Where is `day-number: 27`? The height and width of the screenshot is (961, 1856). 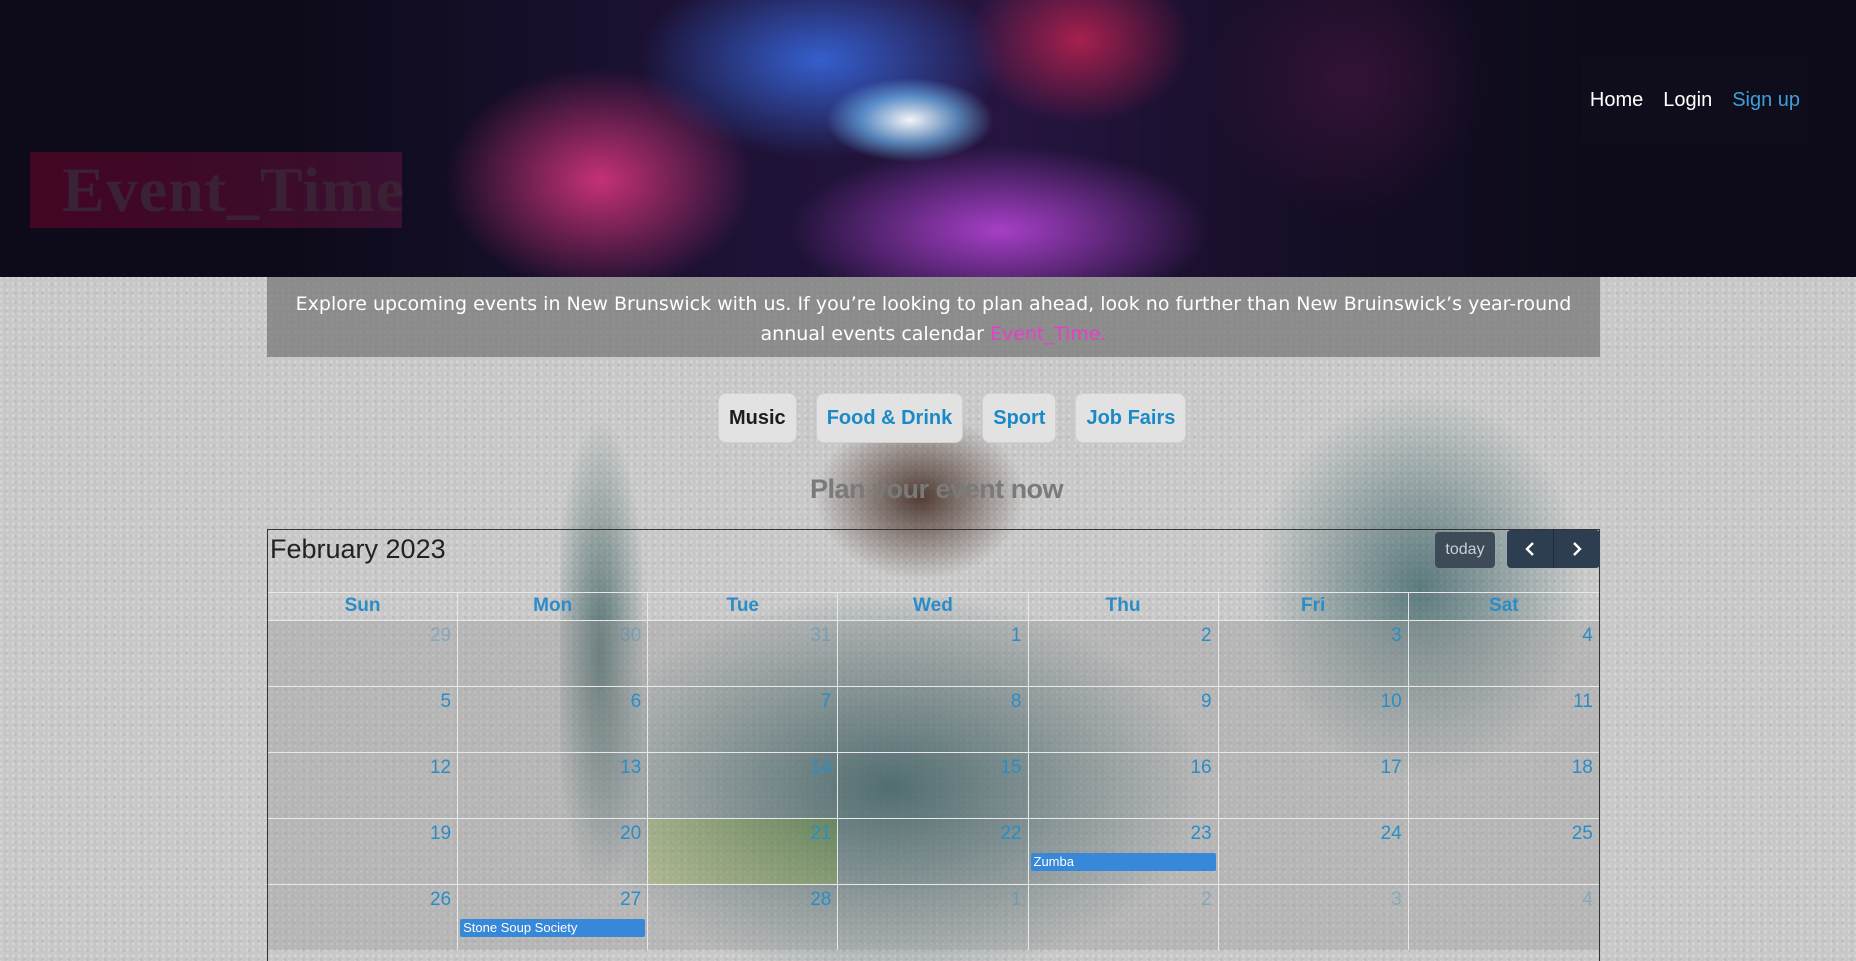 day-number: 27 is located at coordinates (630, 900).